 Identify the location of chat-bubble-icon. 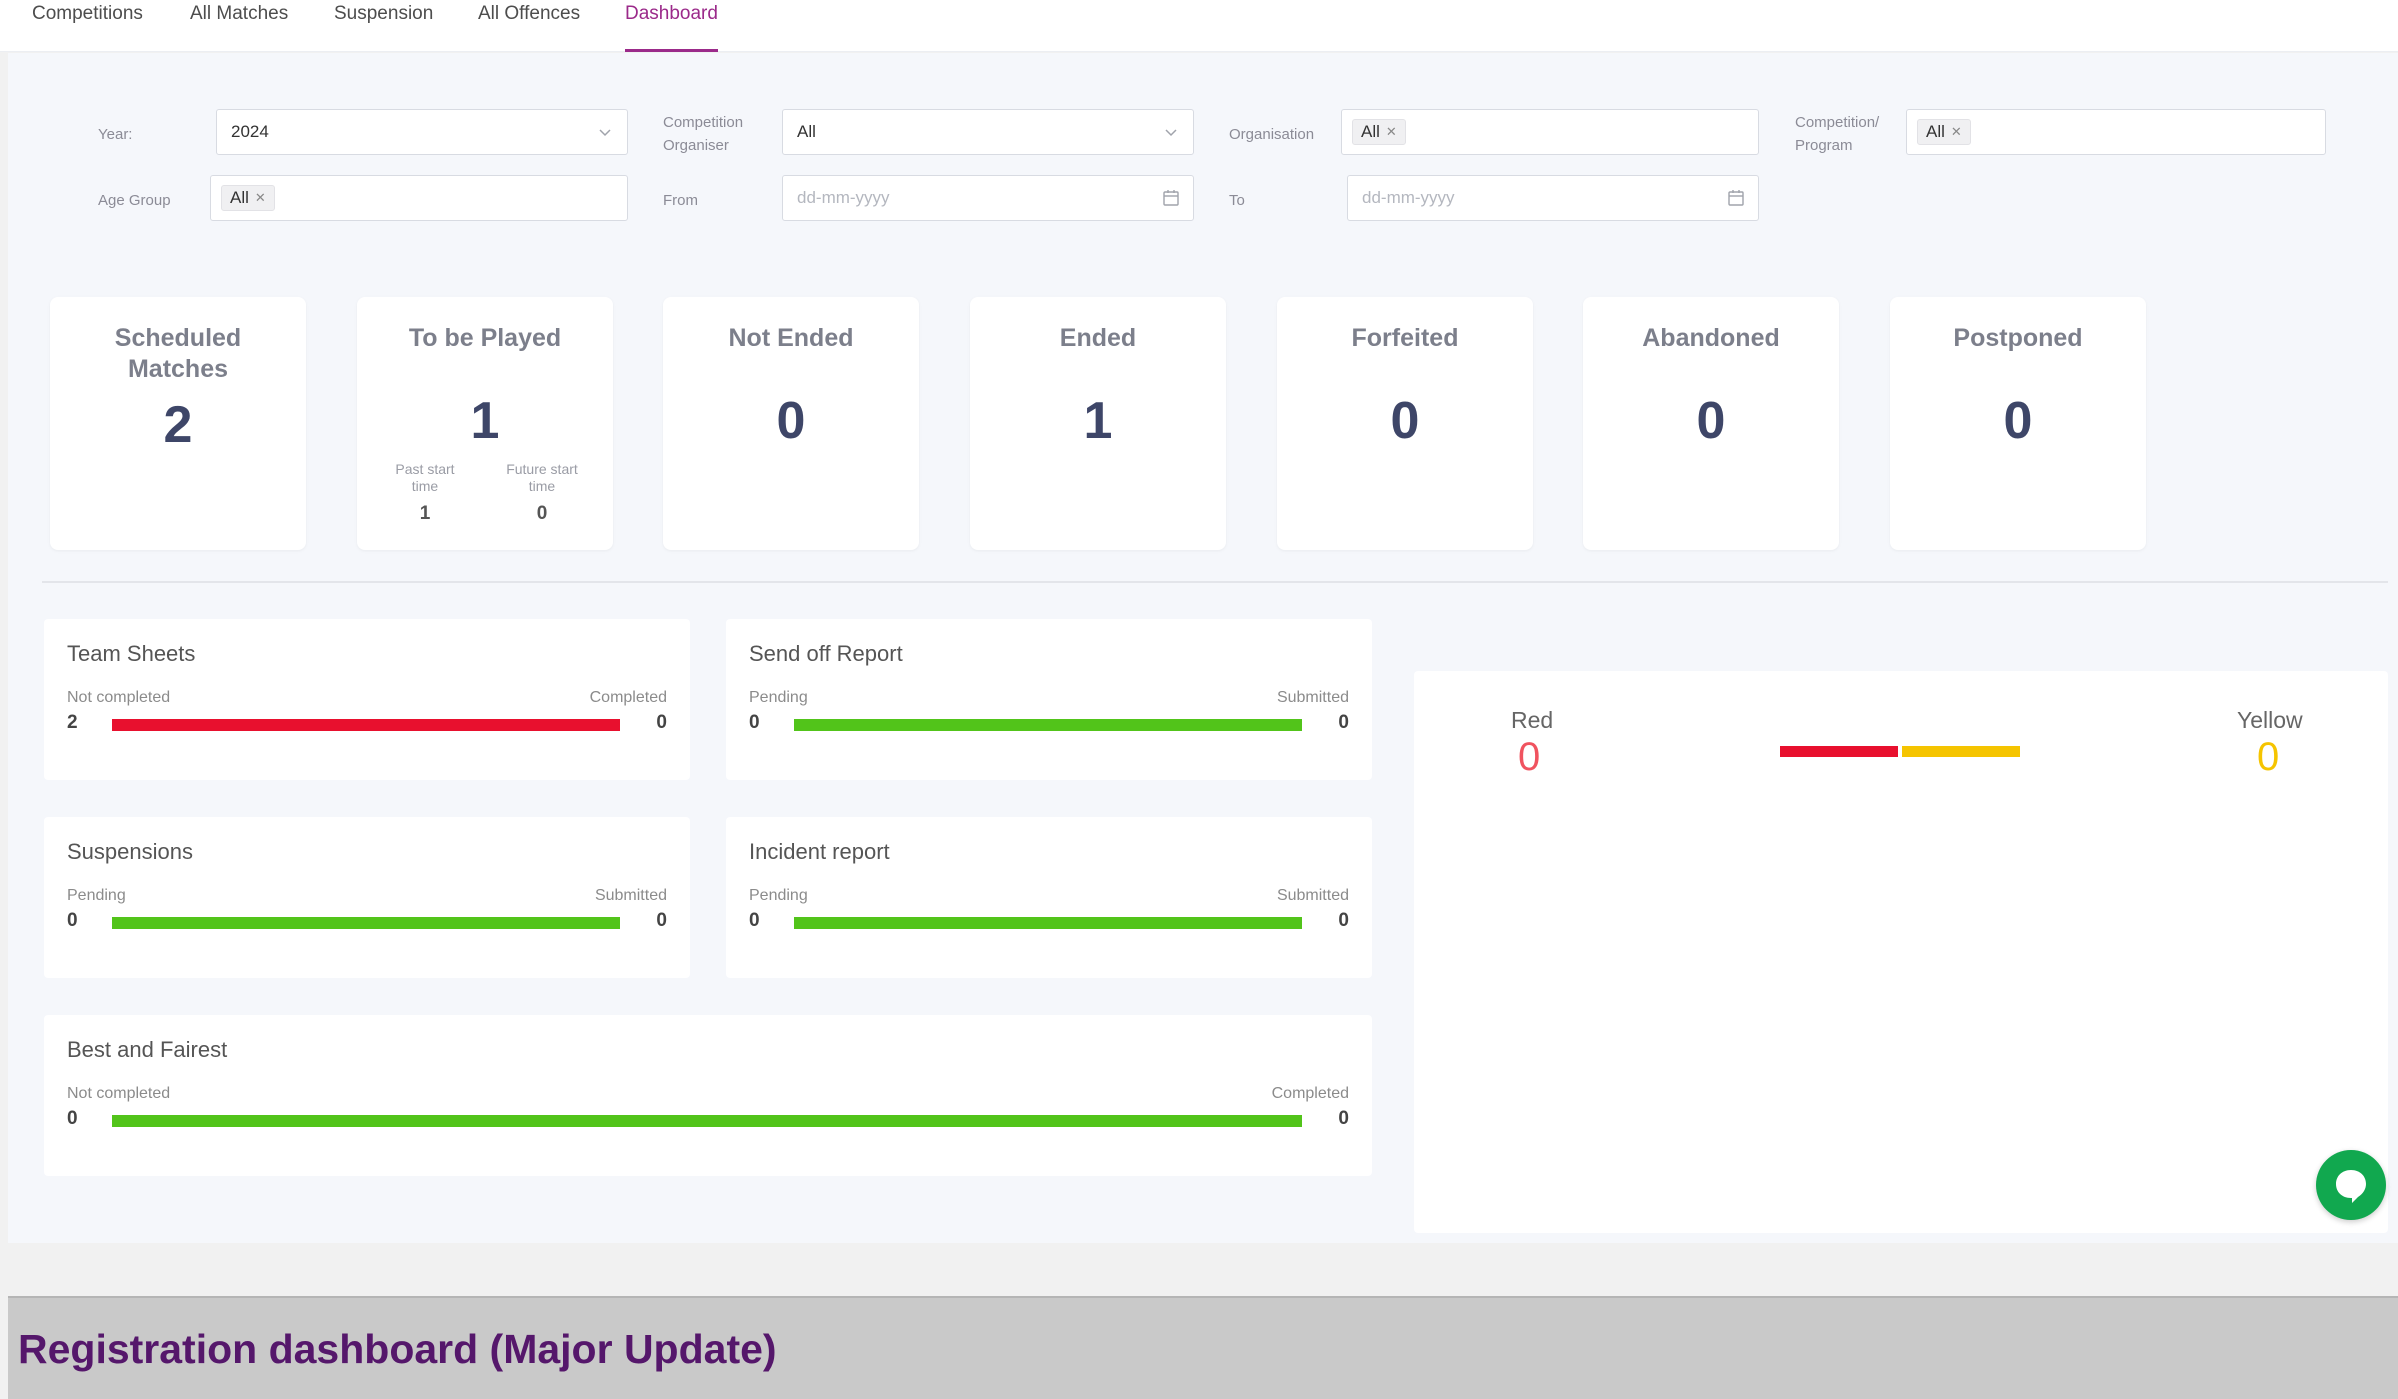
(2351, 1186).